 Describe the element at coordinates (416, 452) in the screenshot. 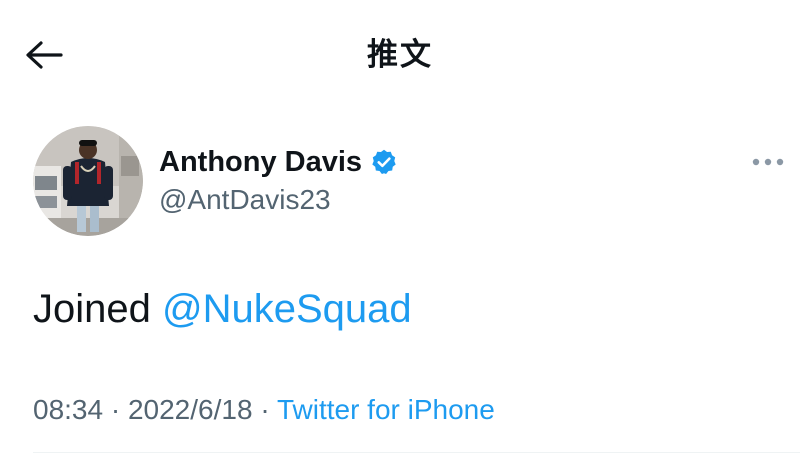

I see `divider` at that location.